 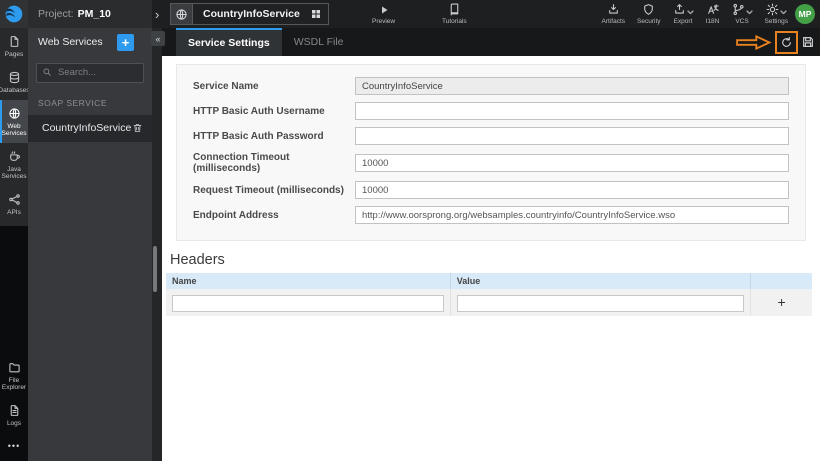 I want to click on artifacts-button: Artifacts, so click(x=613, y=14).